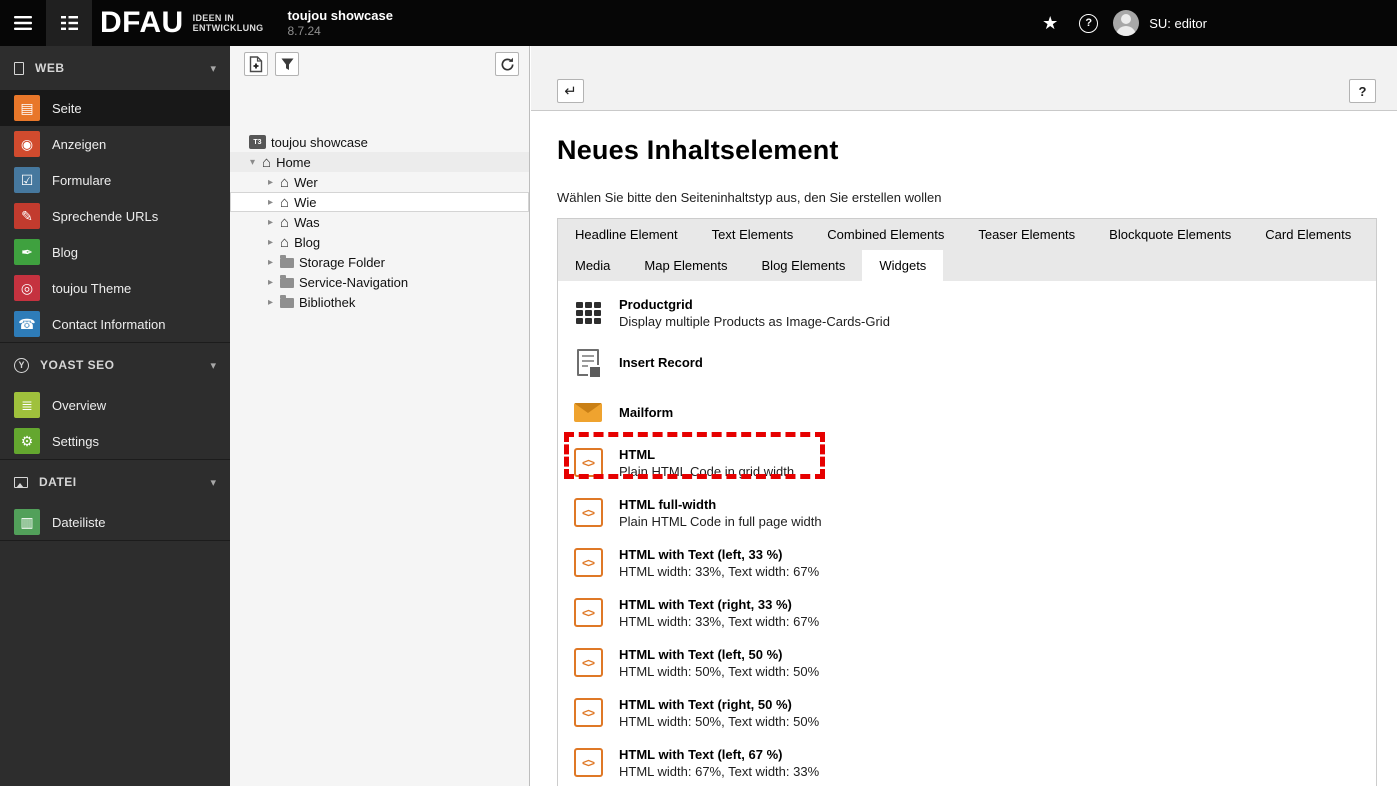 Image resolution: width=1397 pixels, height=786 pixels. Describe the element at coordinates (685, 265) in the screenshot. I see `tab-map-elements: Map Elements` at that location.